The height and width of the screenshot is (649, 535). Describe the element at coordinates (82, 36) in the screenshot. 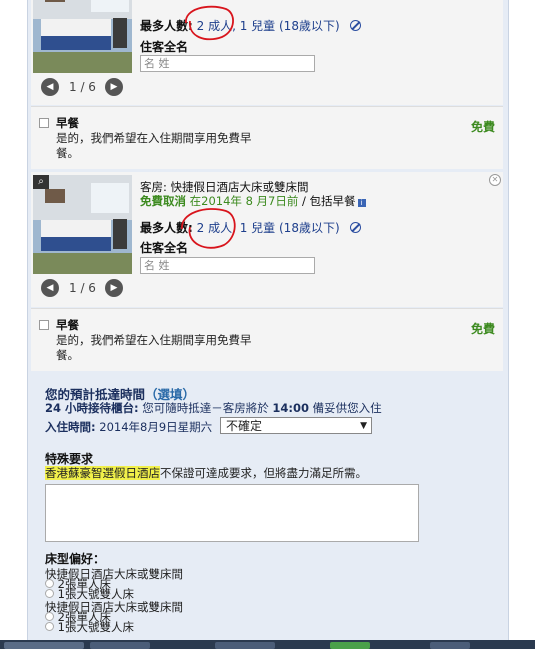

I see `room-photo` at that location.